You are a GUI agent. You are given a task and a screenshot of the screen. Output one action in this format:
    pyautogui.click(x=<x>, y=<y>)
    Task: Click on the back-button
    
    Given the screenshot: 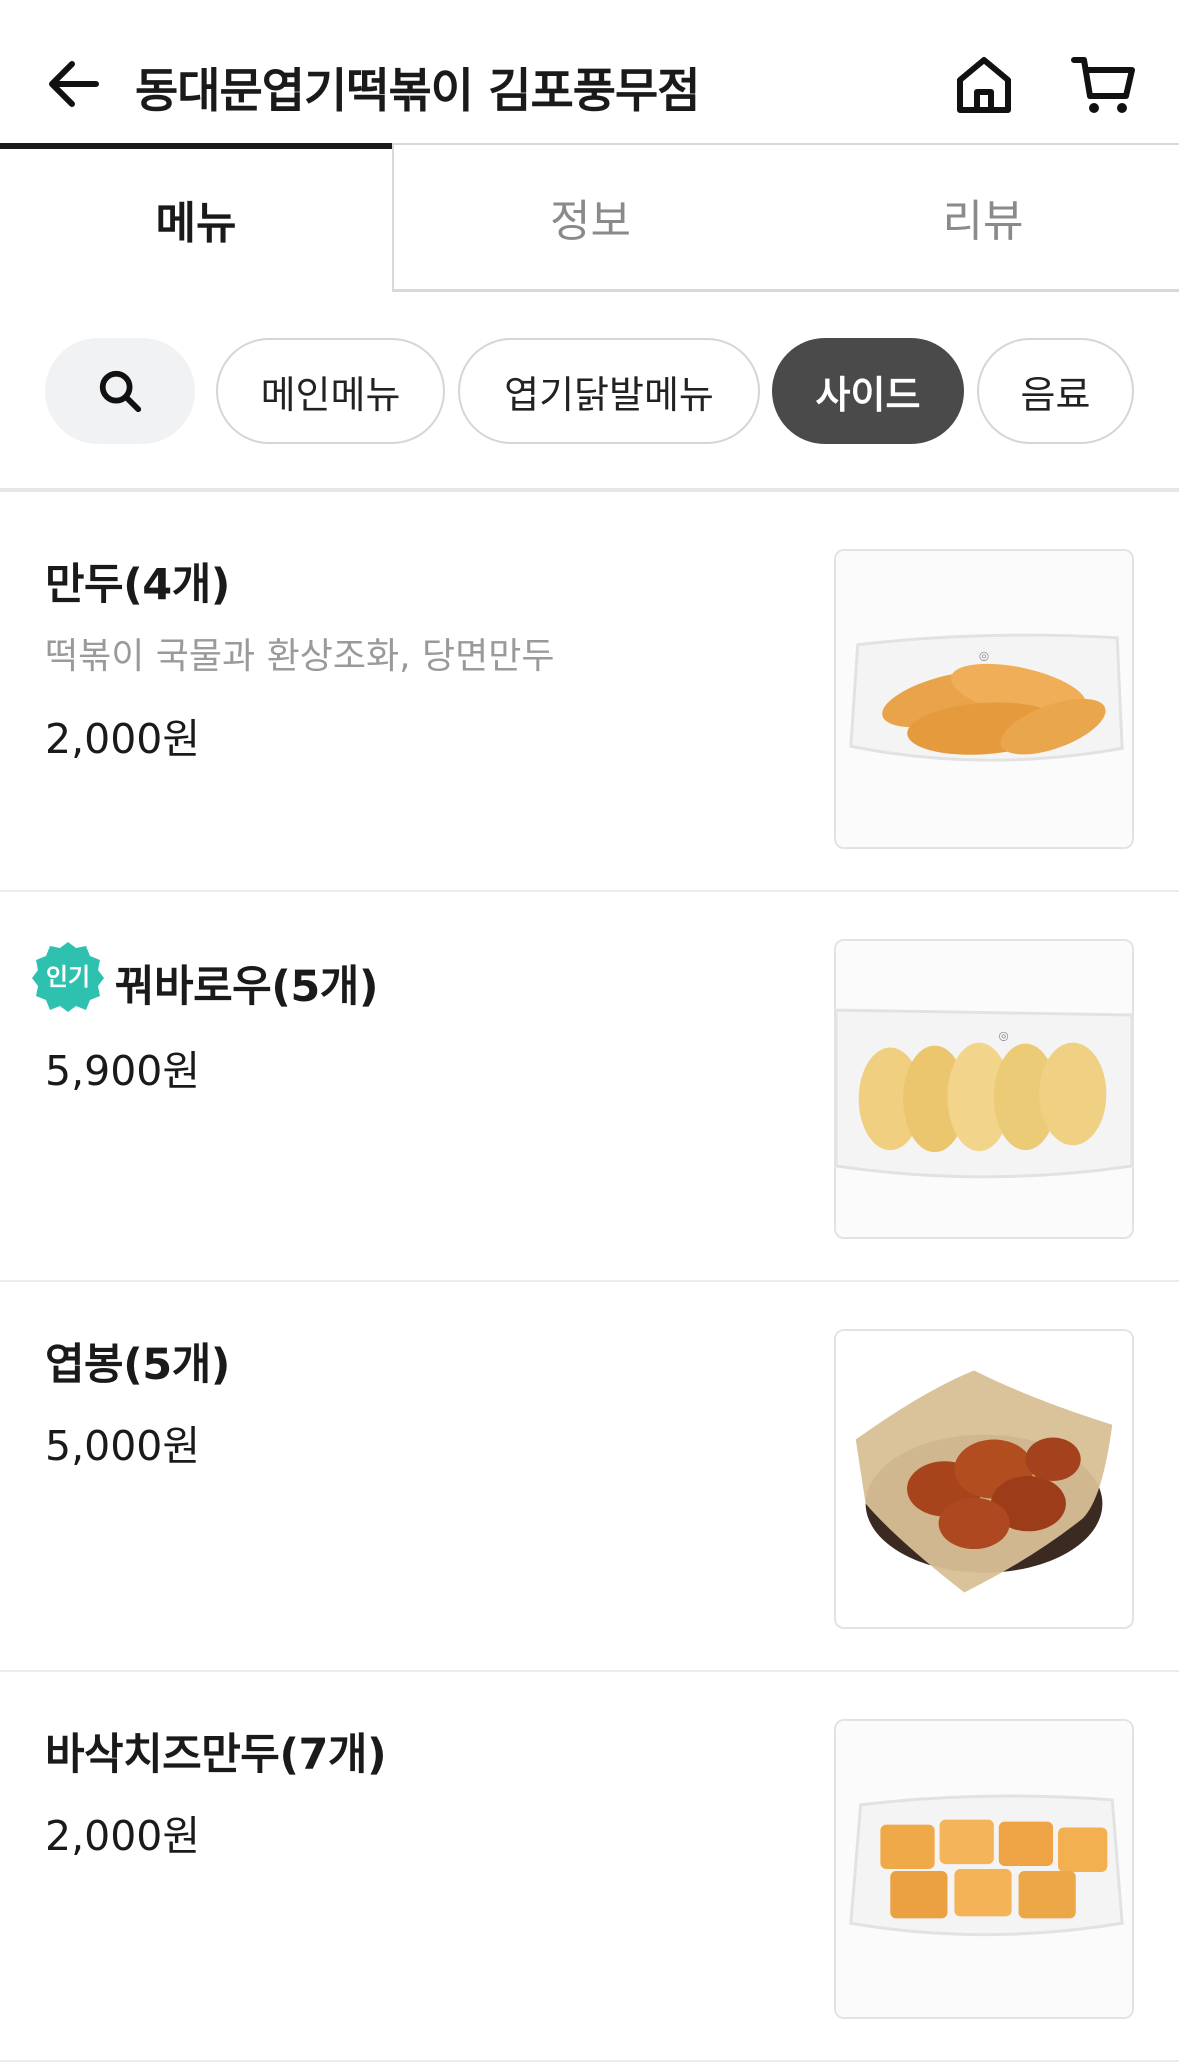 What is the action you would take?
    pyautogui.click(x=74, y=84)
    